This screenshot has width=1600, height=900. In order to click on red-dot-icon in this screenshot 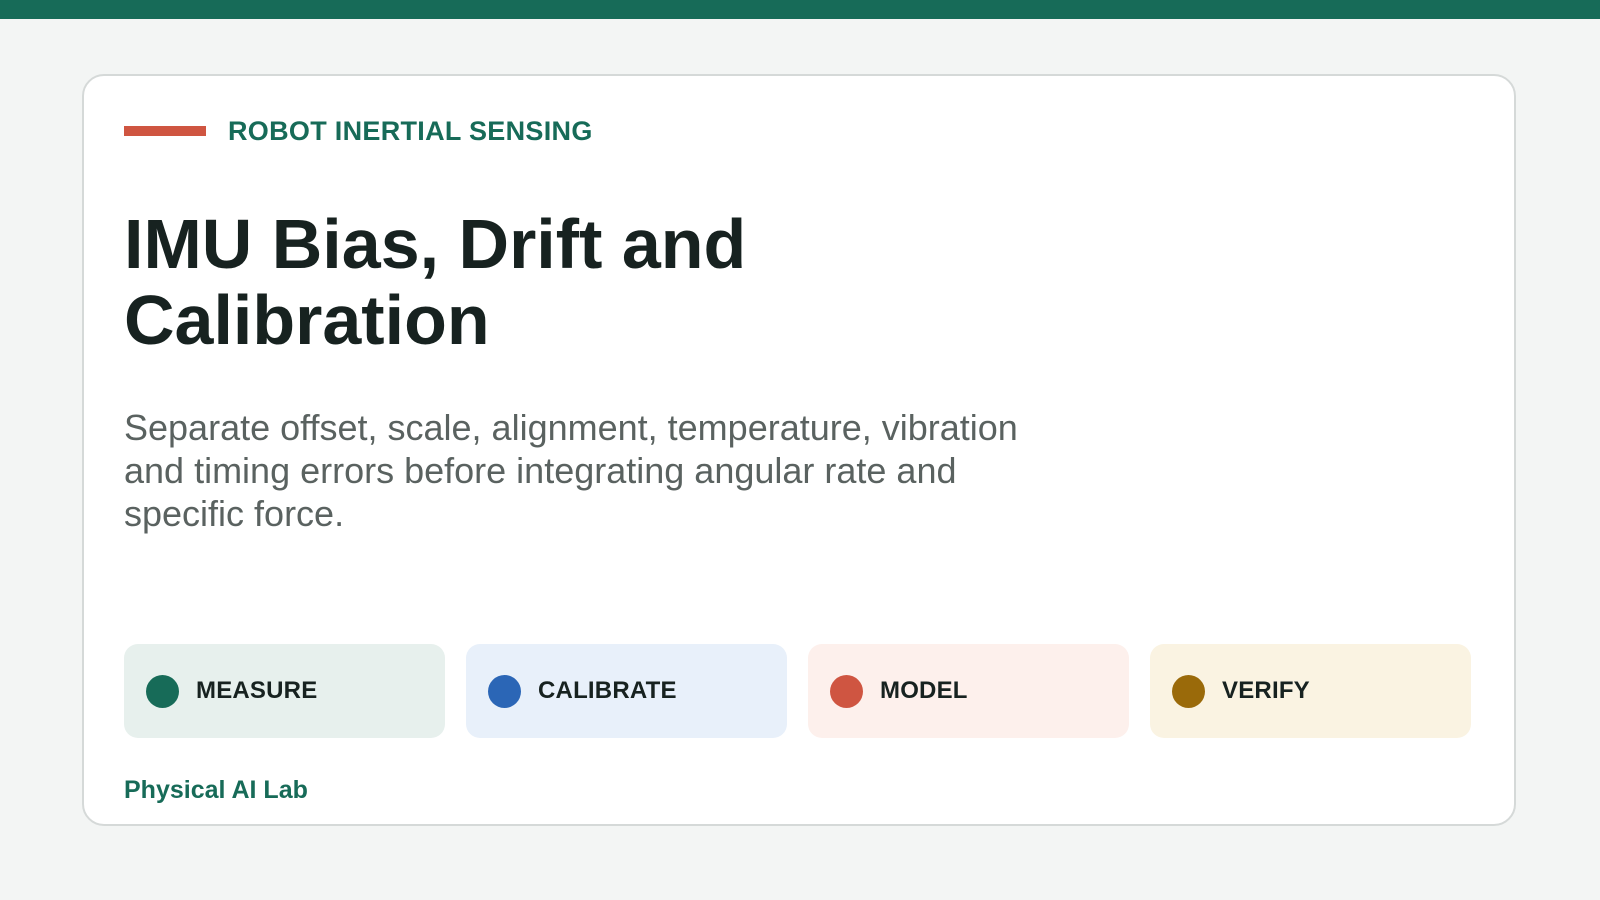, I will do `click(846, 691)`.